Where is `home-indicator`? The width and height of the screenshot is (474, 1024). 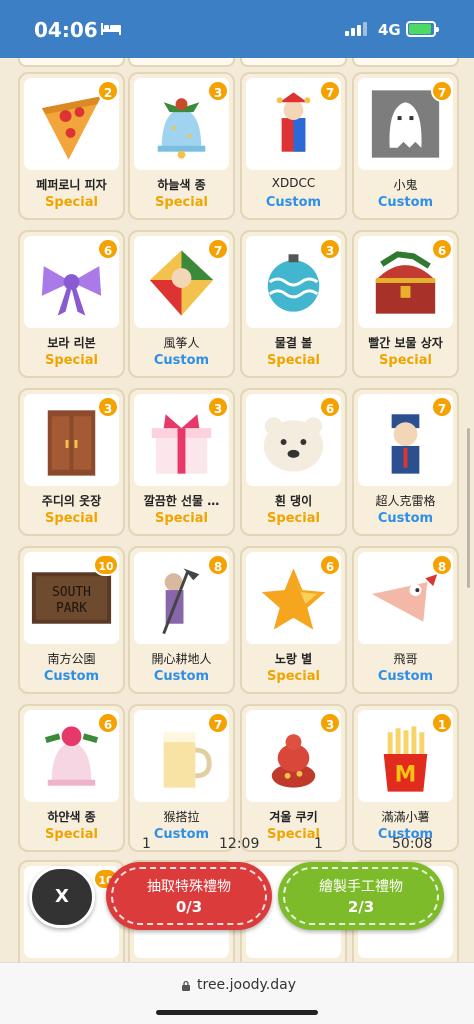
home-indicator is located at coordinates (237, 1012).